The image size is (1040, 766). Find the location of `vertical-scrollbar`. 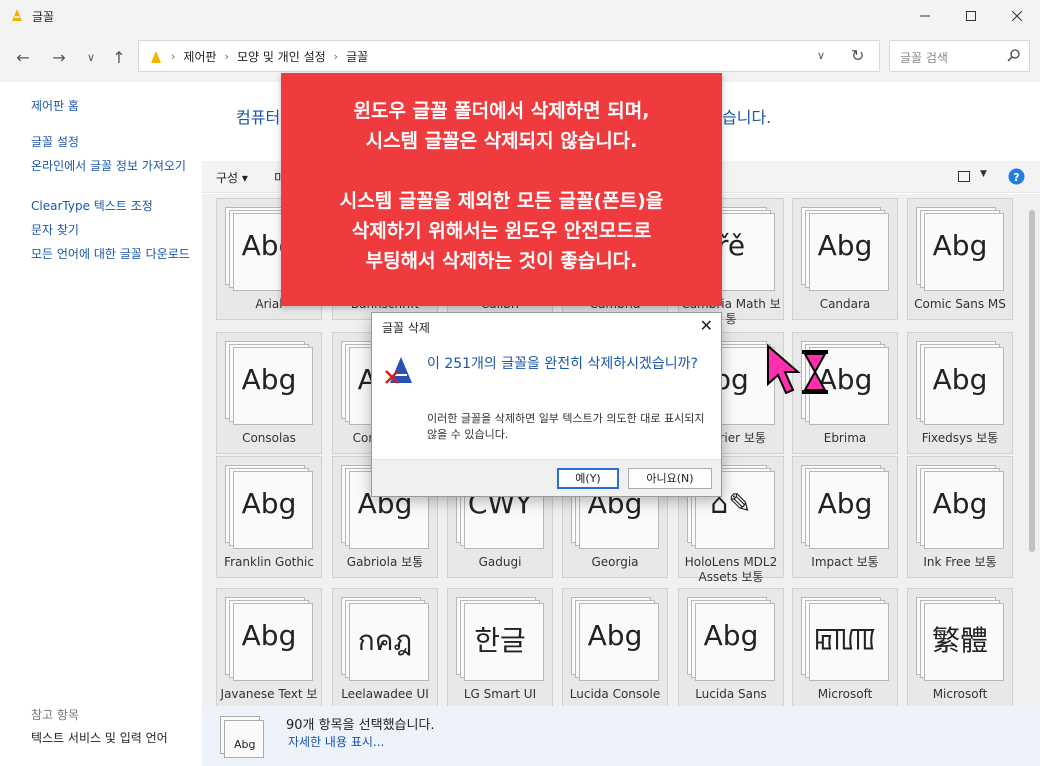

vertical-scrollbar is located at coordinates (1032, 451).